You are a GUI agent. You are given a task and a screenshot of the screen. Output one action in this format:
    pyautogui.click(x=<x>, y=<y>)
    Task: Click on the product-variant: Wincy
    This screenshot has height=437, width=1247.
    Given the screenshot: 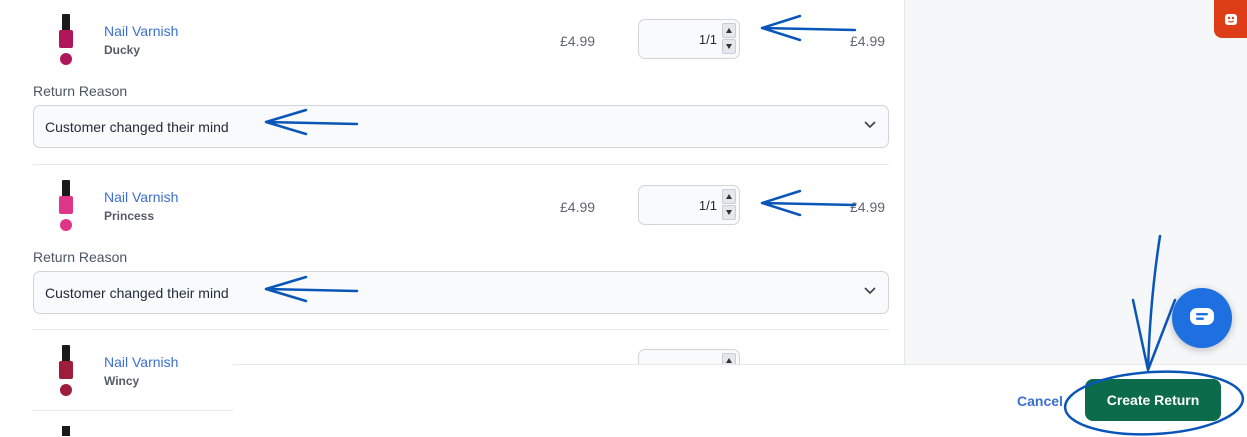 What is the action you would take?
    pyautogui.click(x=122, y=381)
    